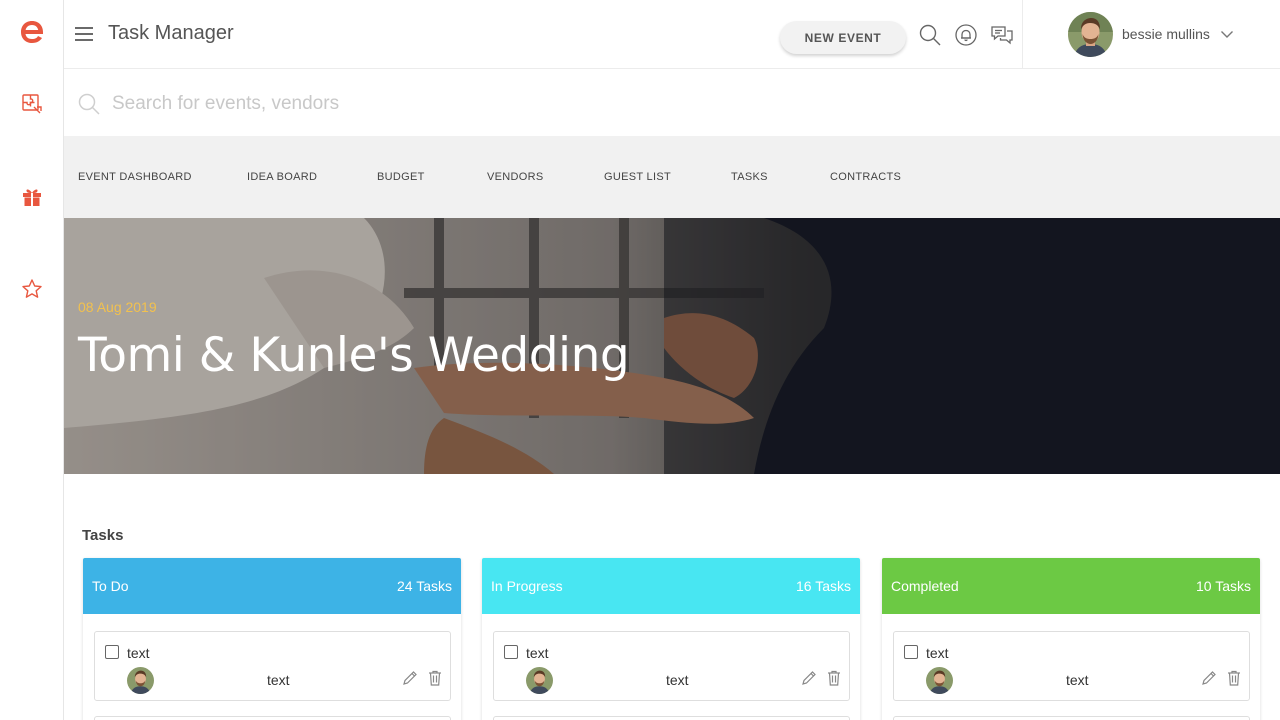 This screenshot has height=720, width=1280. I want to click on column-title: In Progress, so click(527, 586).